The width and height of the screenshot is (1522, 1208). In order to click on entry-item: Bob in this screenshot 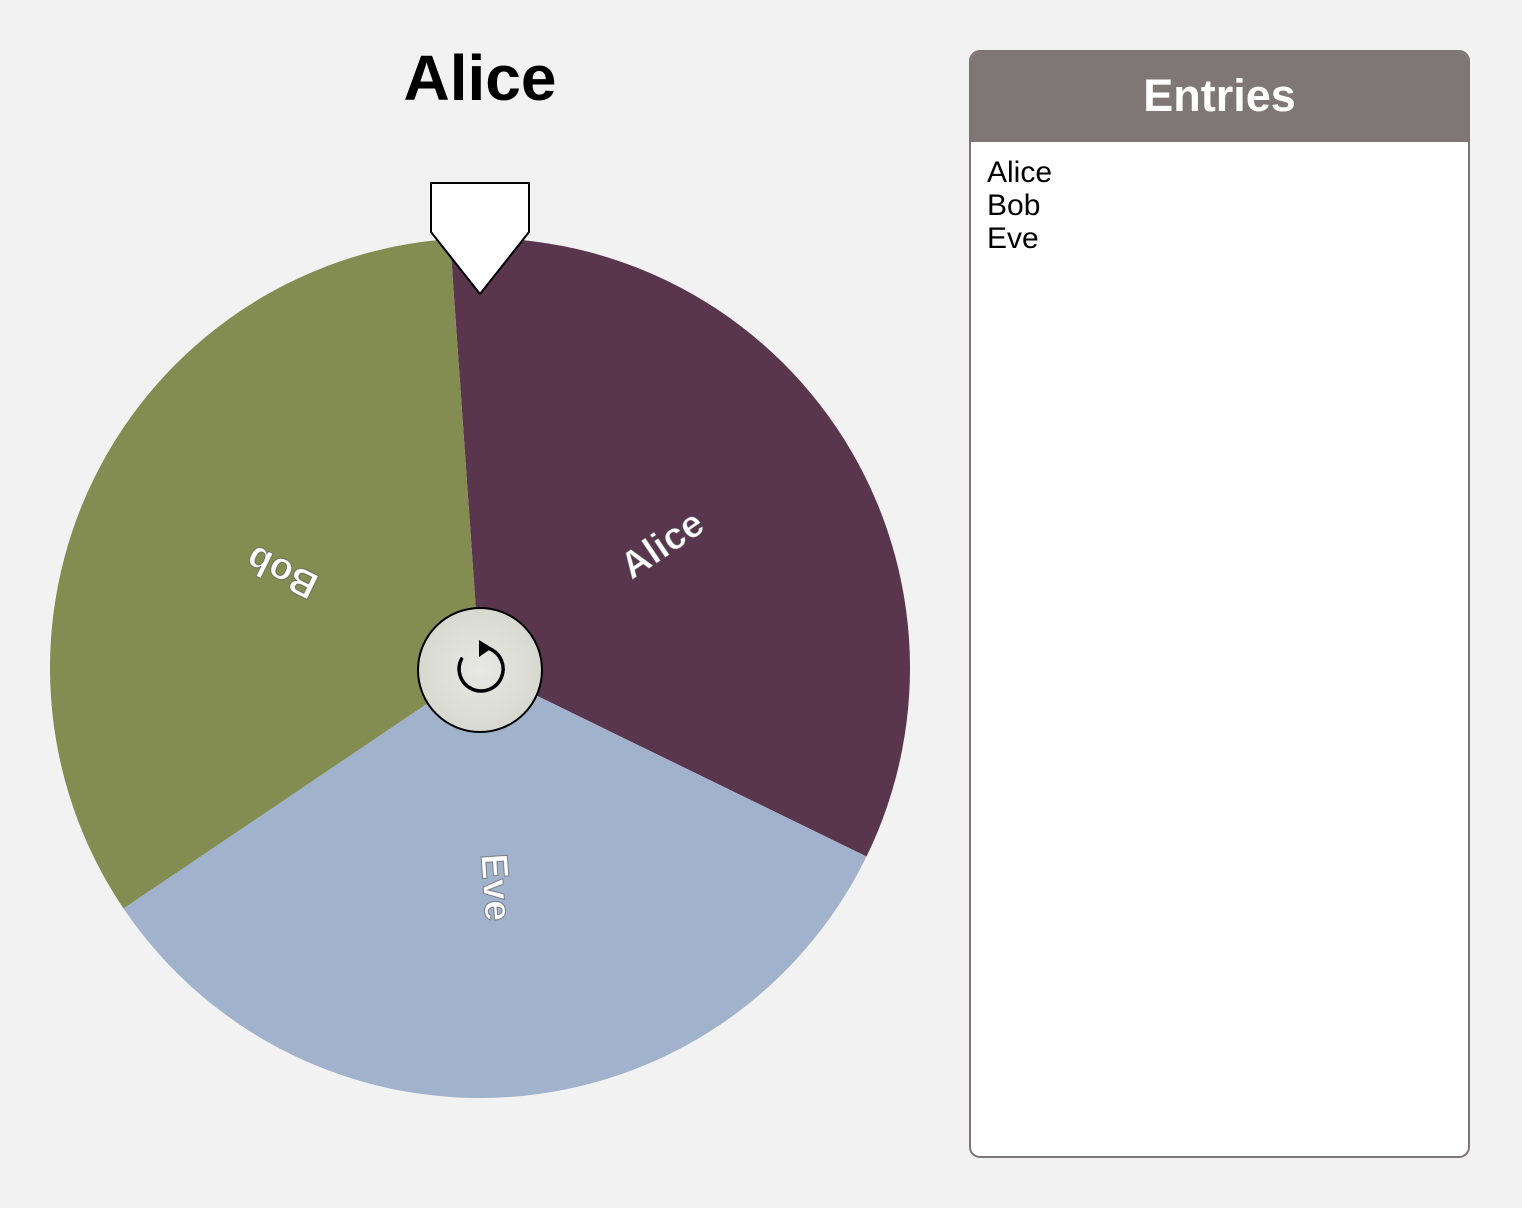, I will do `click(1219, 205)`.